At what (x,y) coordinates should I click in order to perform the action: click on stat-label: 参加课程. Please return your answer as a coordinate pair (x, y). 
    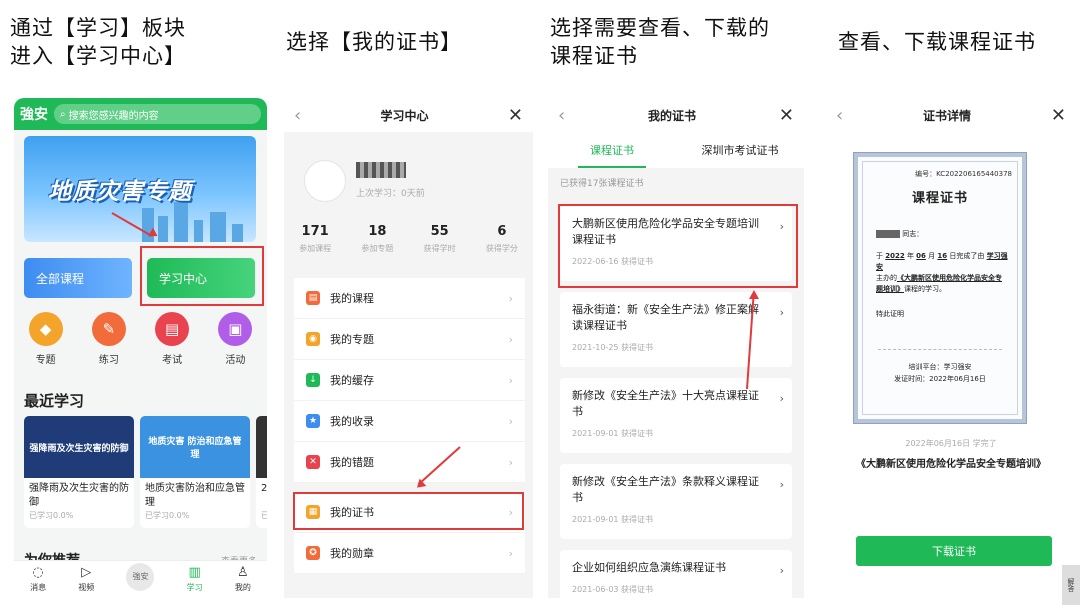
    Looking at the image, I should click on (315, 248).